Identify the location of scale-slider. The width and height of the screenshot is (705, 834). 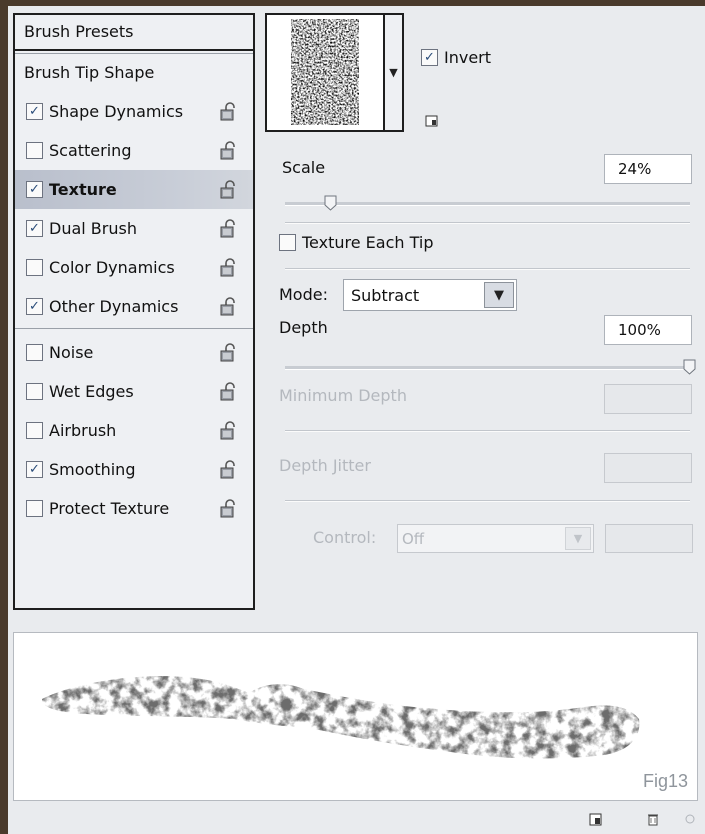
(487, 204).